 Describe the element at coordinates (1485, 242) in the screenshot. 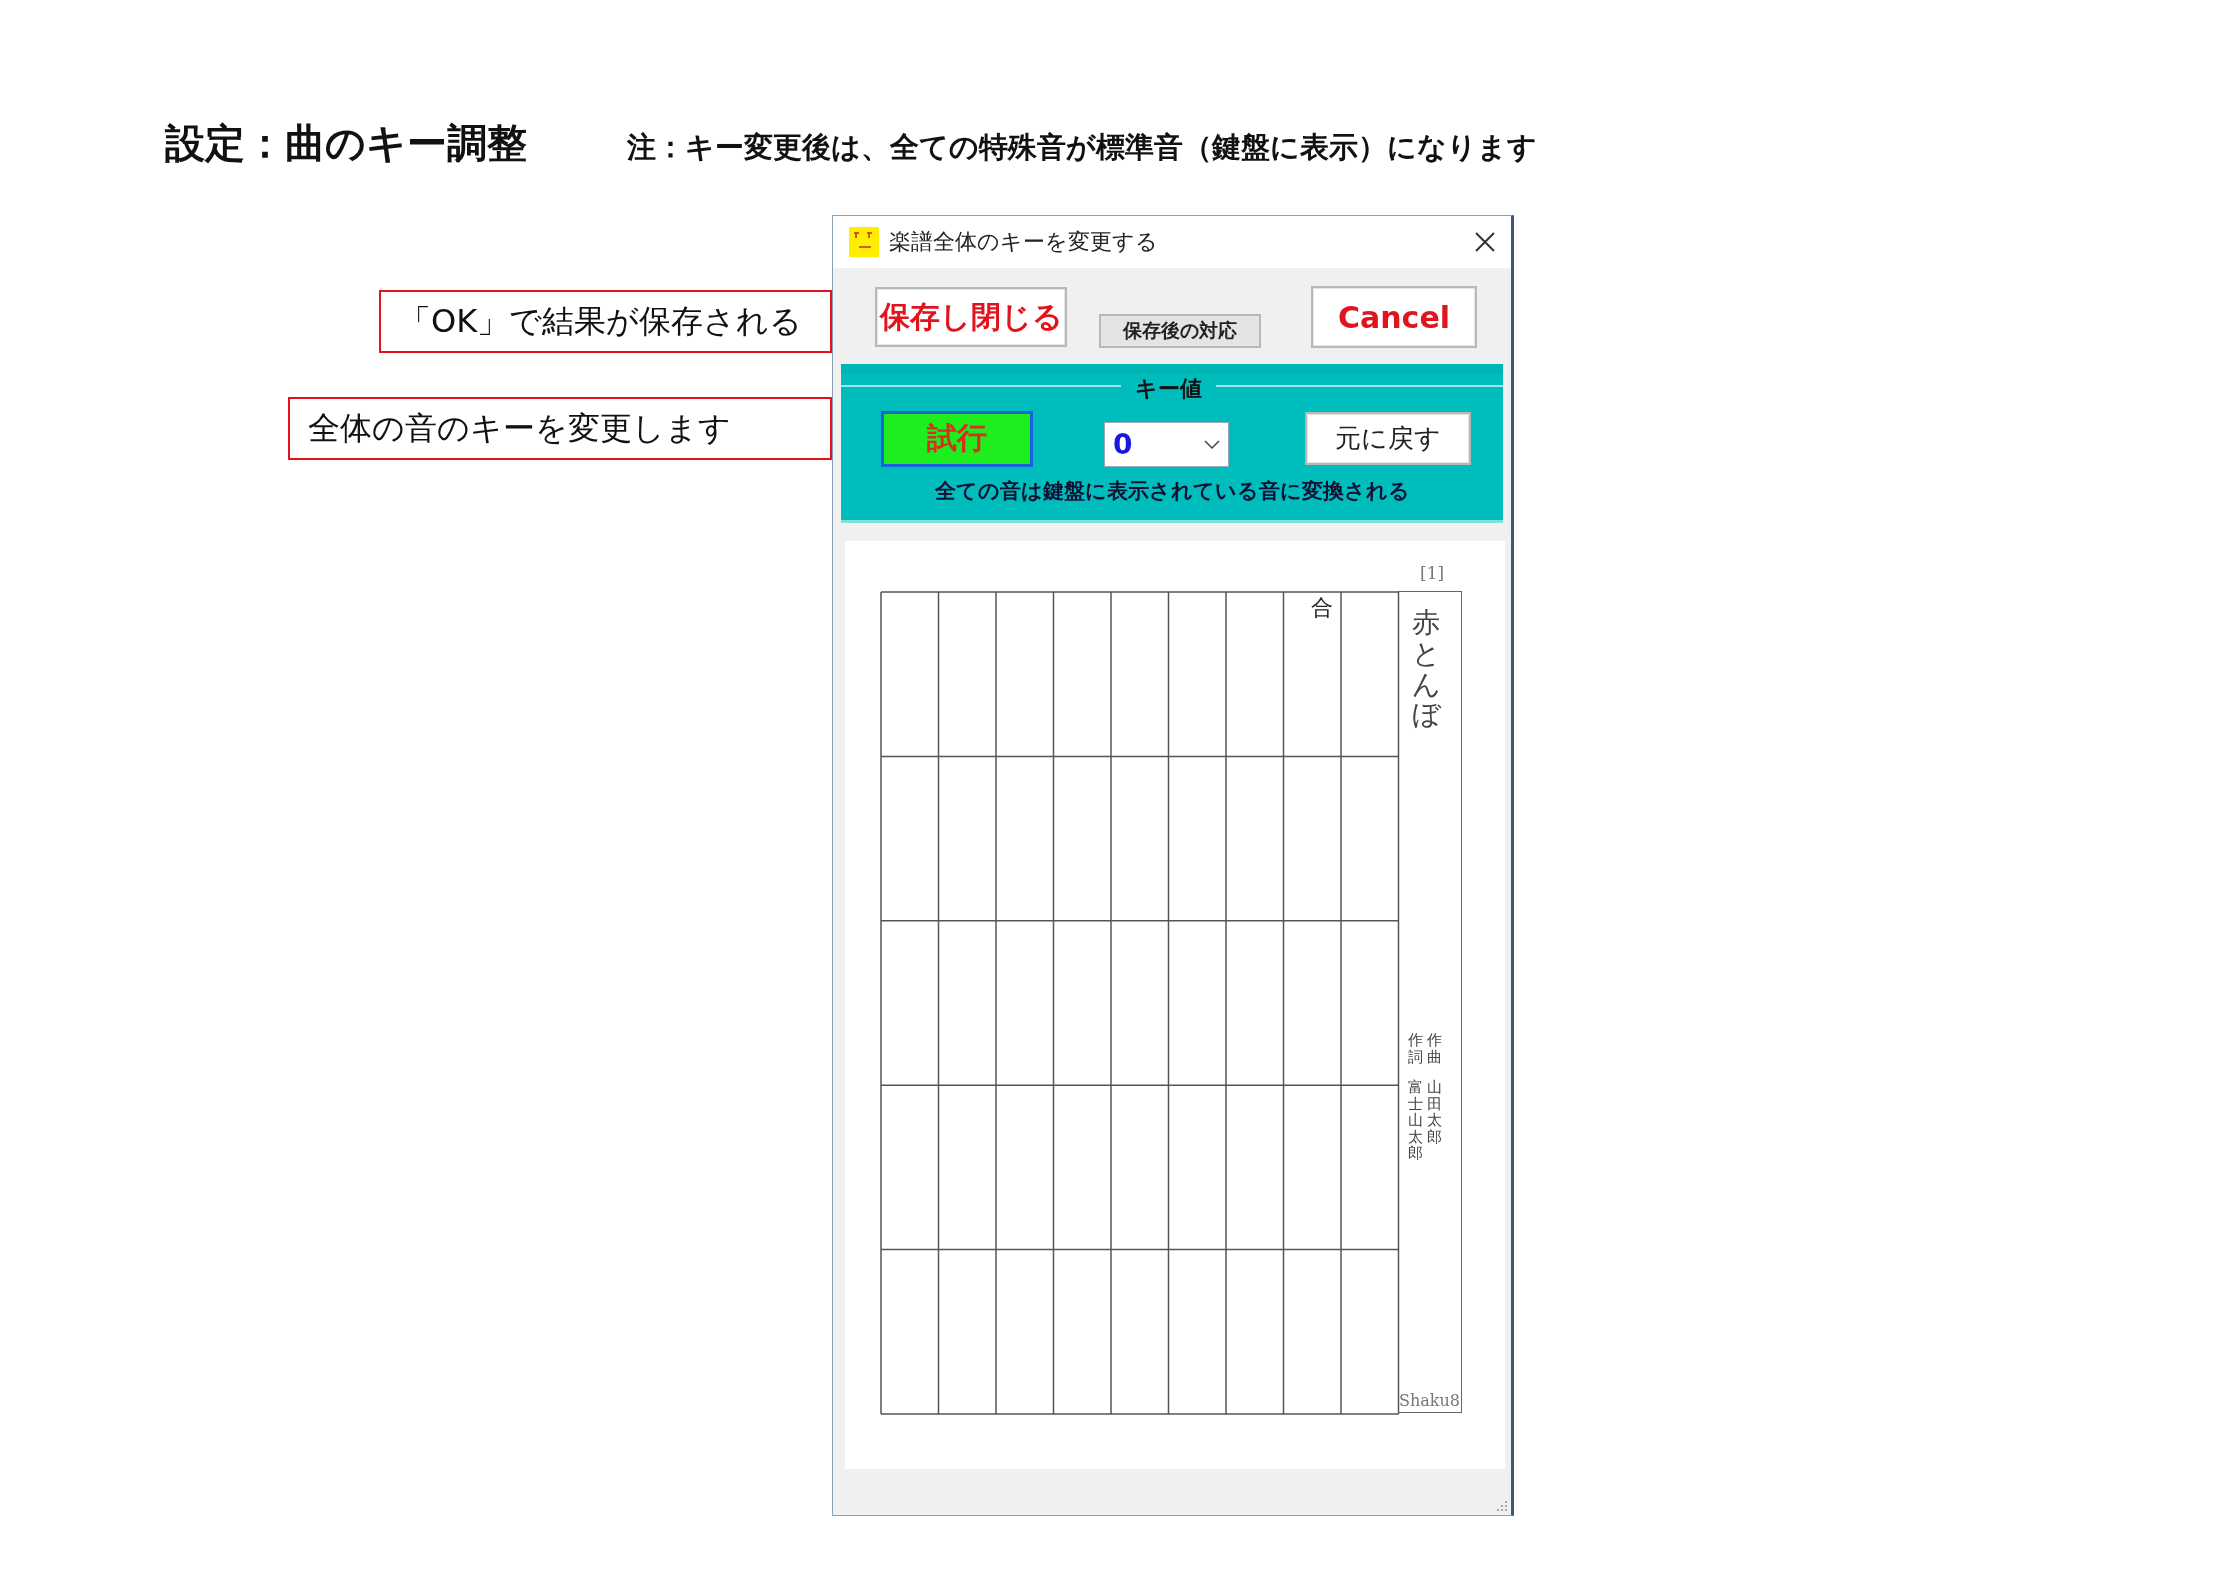

I see `close-icon` at that location.